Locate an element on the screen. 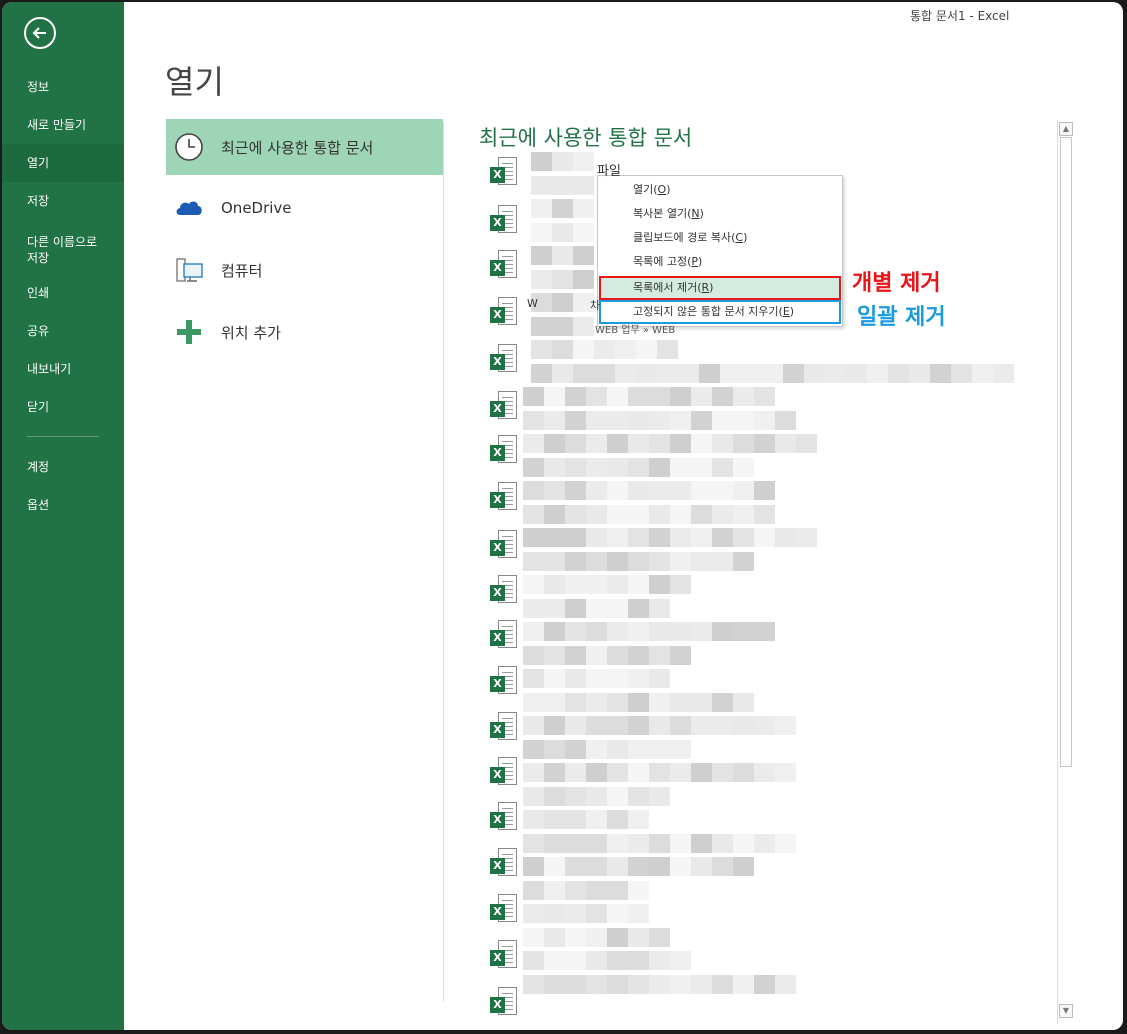 The height and width of the screenshot is (1034, 1127). back-button is located at coordinates (40, 33).